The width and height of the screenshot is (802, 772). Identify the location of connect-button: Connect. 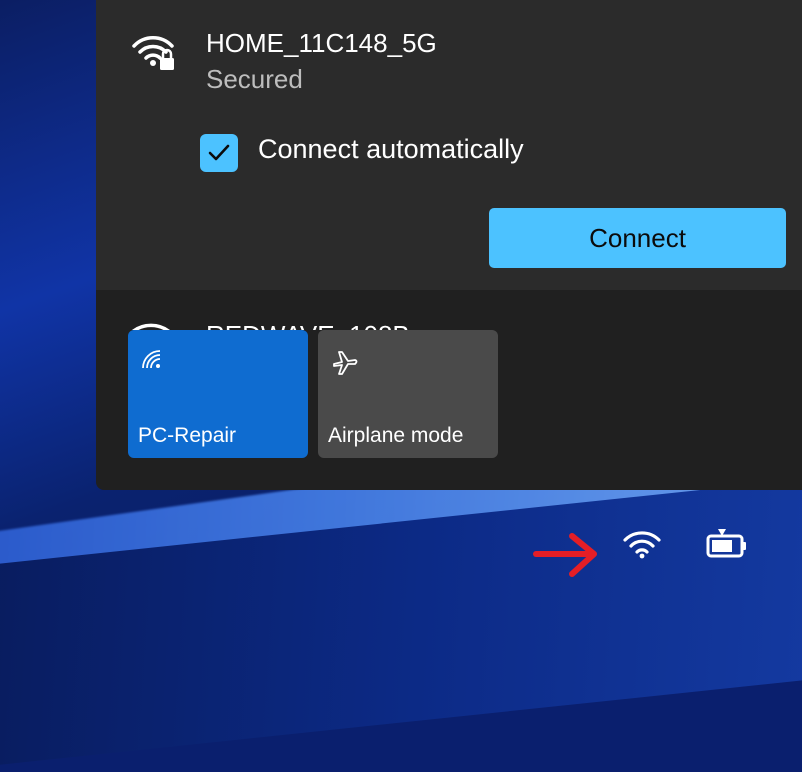
(637, 238).